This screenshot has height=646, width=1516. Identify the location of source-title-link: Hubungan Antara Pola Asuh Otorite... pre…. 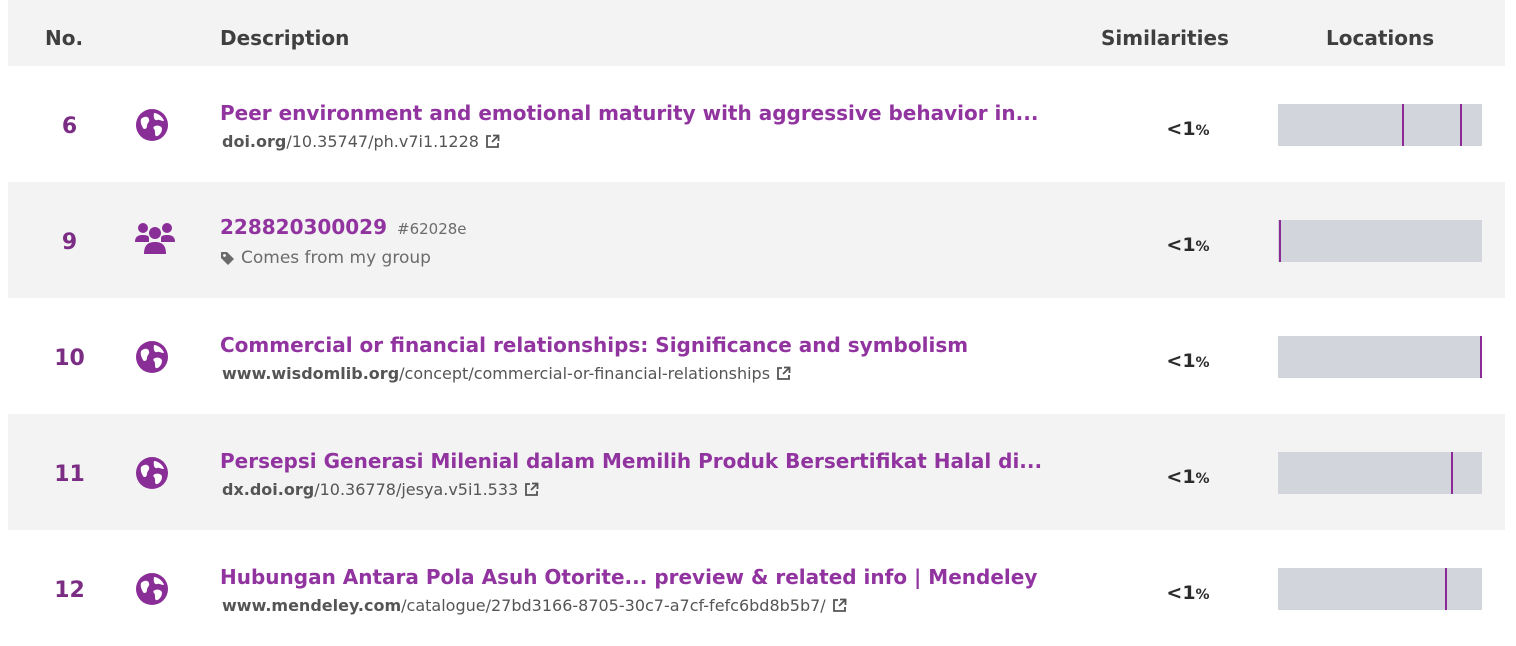
(628, 577).